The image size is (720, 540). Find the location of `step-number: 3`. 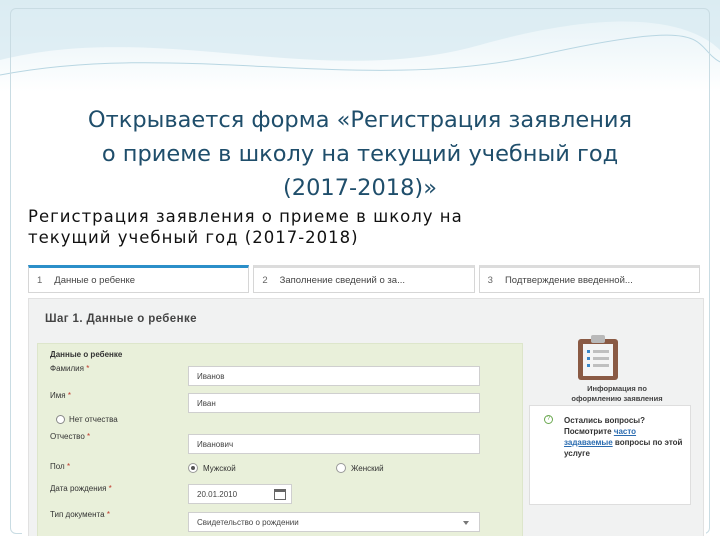

step-number: 3 is located at coordinates (490, 280).